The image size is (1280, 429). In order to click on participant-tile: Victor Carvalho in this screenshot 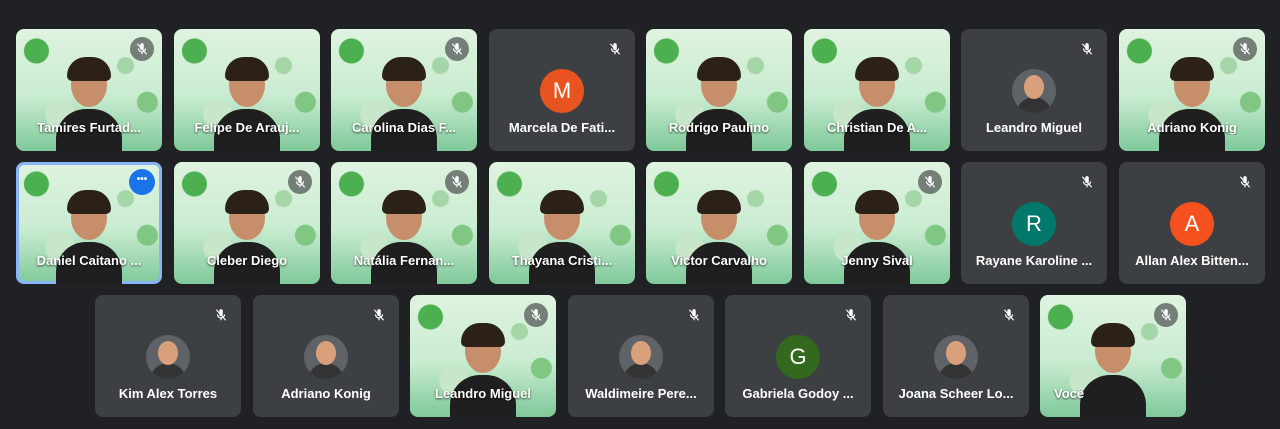, I will do `click(719, 223)`.